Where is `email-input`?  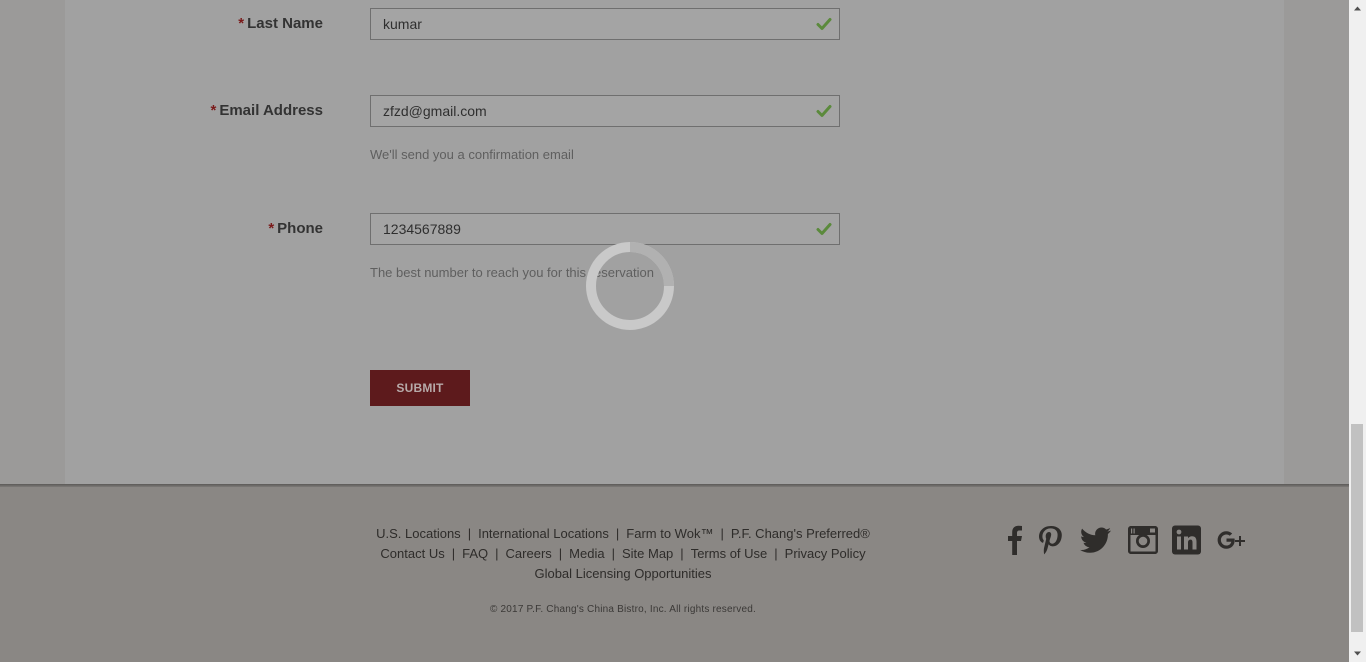
email-input is located at coordinates (605, 111).